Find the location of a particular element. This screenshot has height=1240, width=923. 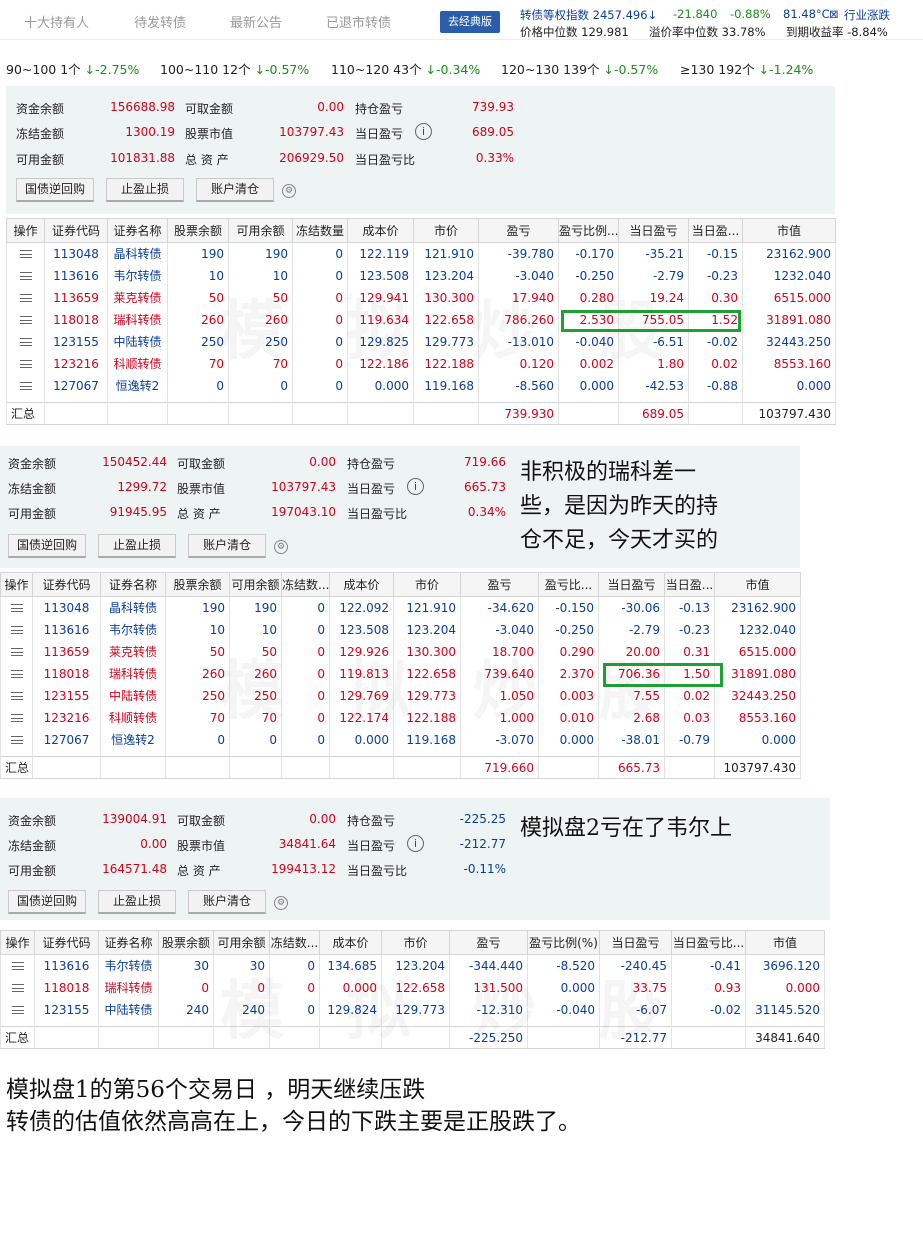

cell-name: 莱克转债 is located at coordinates (137, 297).